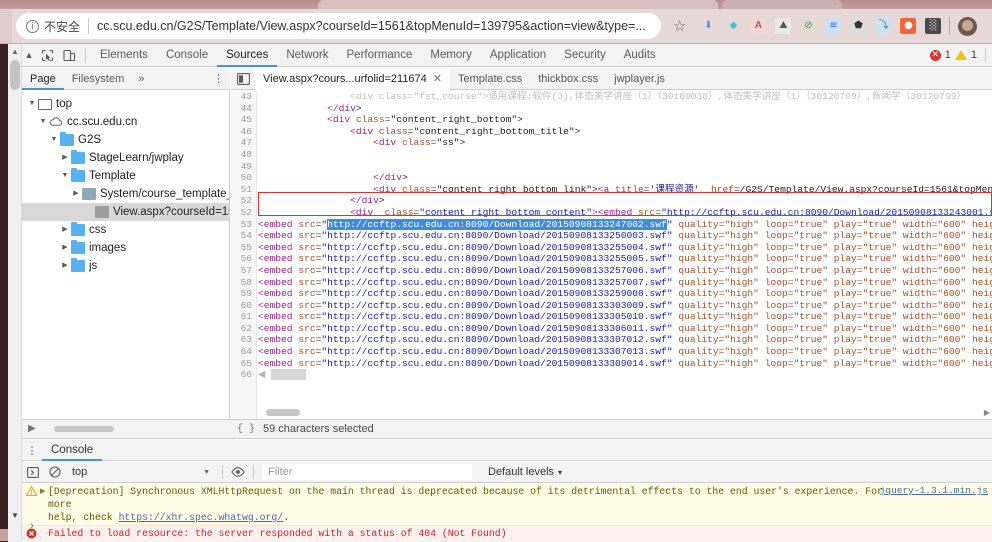  I want to click on diamond-extension-icon: ◆, so click(733, 26).